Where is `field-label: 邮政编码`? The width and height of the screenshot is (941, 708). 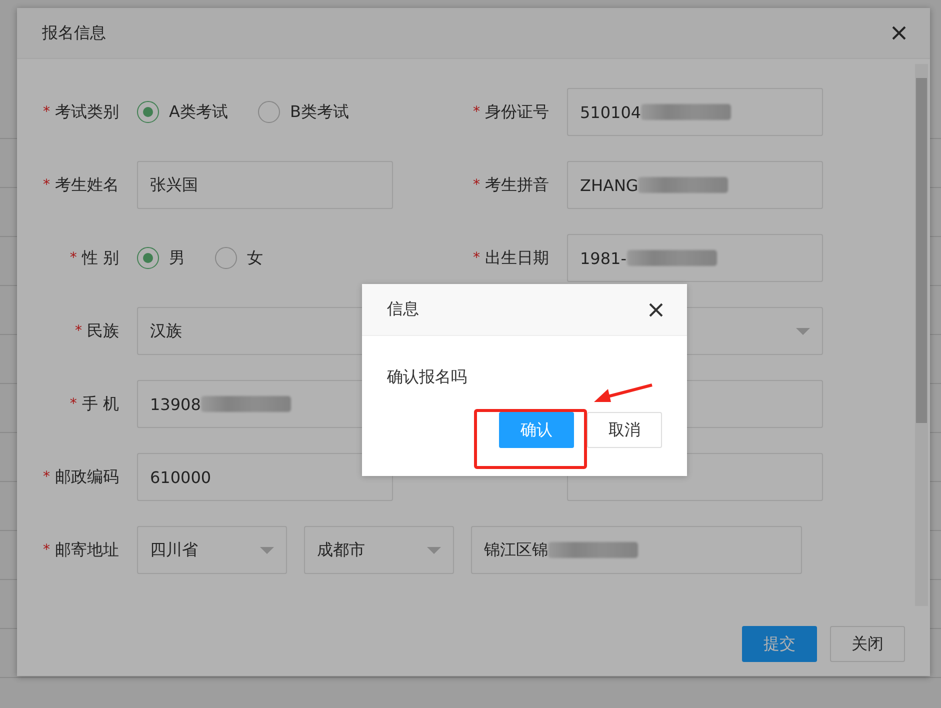 field-label: 邮政编码 is located at coordinates (87, 477).